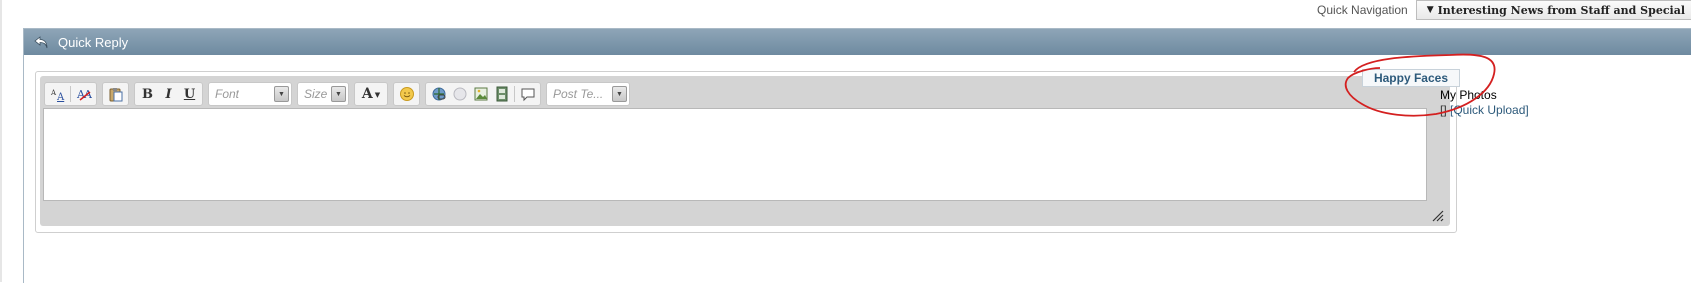 This screenshot has height=283, width=1691. What do you see at coordinates (459, 94) in the screenshot?
I see `unlink-icon` at bounding box center [459, 94].